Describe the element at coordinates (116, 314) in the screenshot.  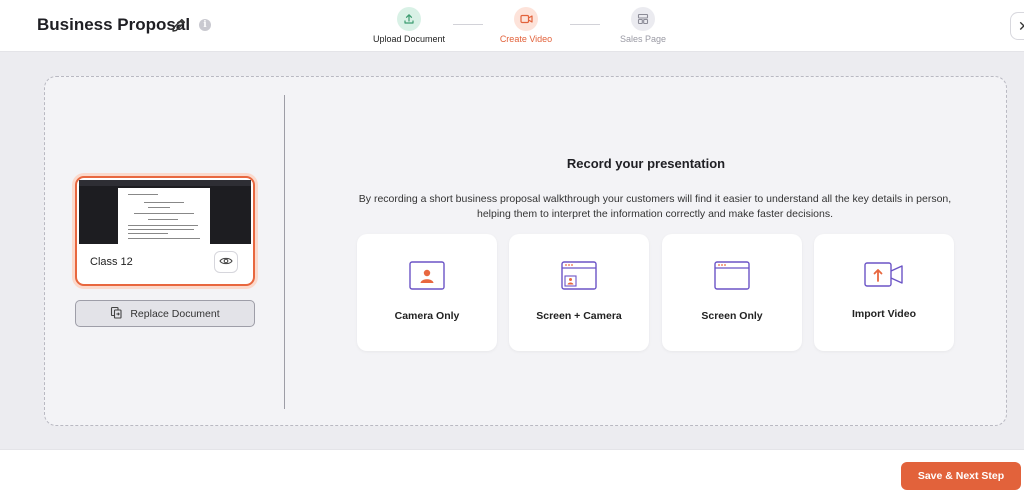
I see `replace-document-icon` at that location.